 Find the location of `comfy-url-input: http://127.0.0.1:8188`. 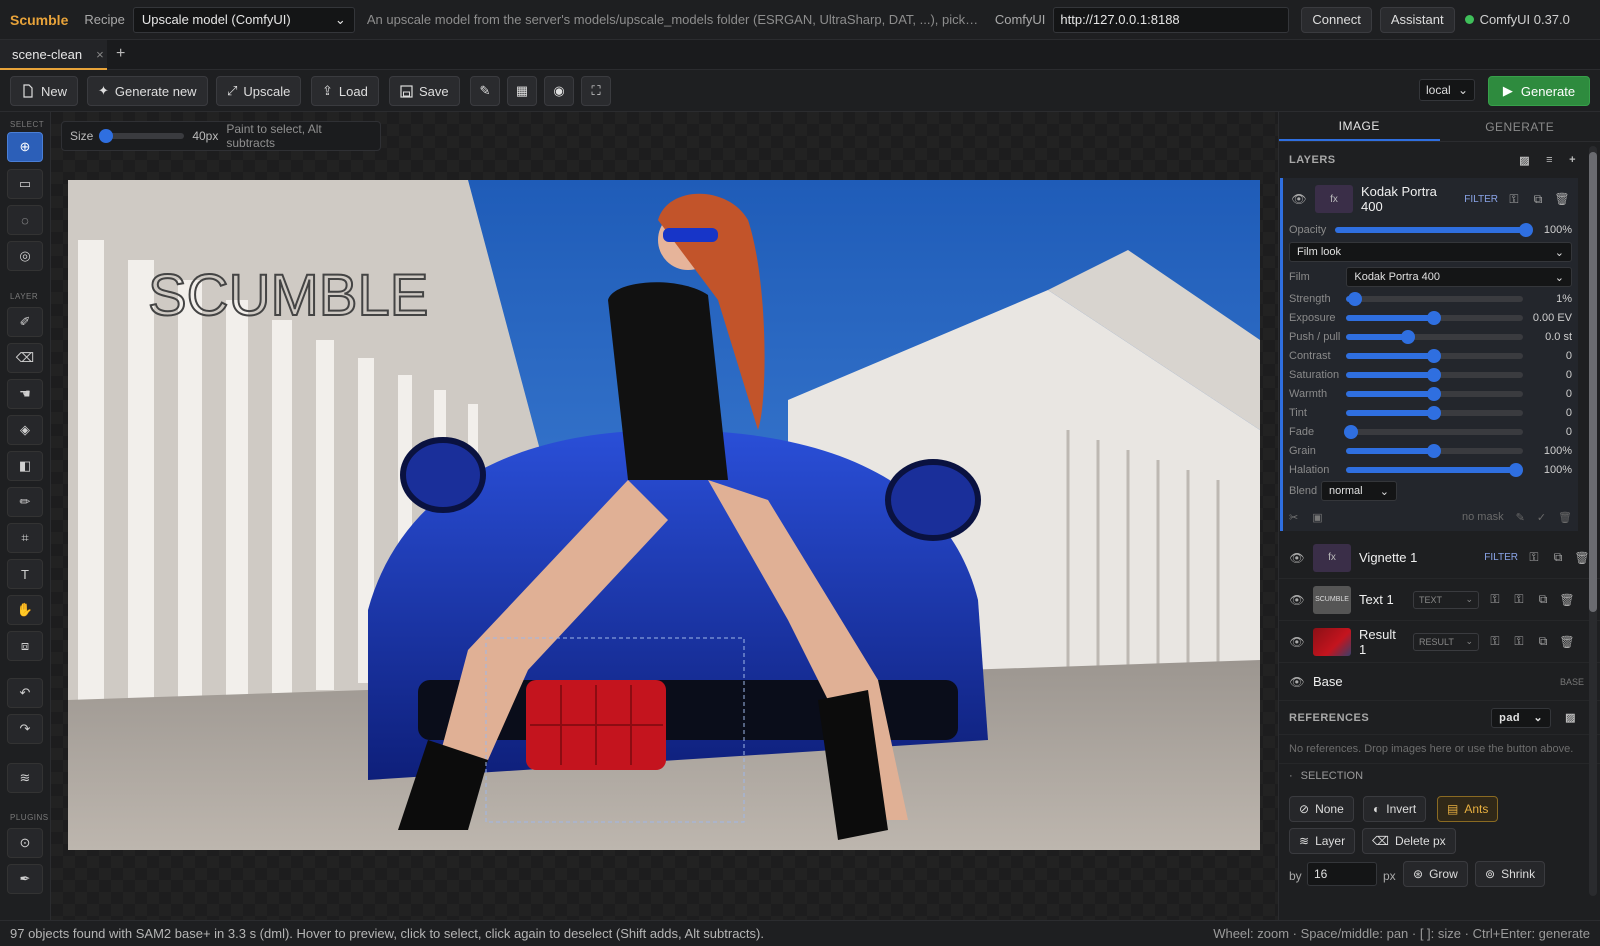

comfy-url-input: http://127.0.0.1:8188 is located at coordinates (1171, 19).